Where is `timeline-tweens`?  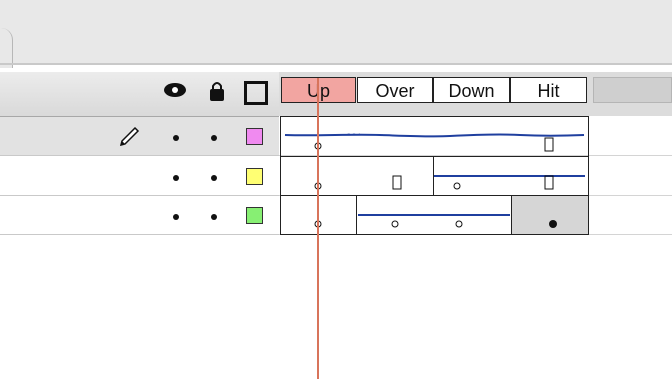 timeline-tweens is located at coordinates (434, 180).